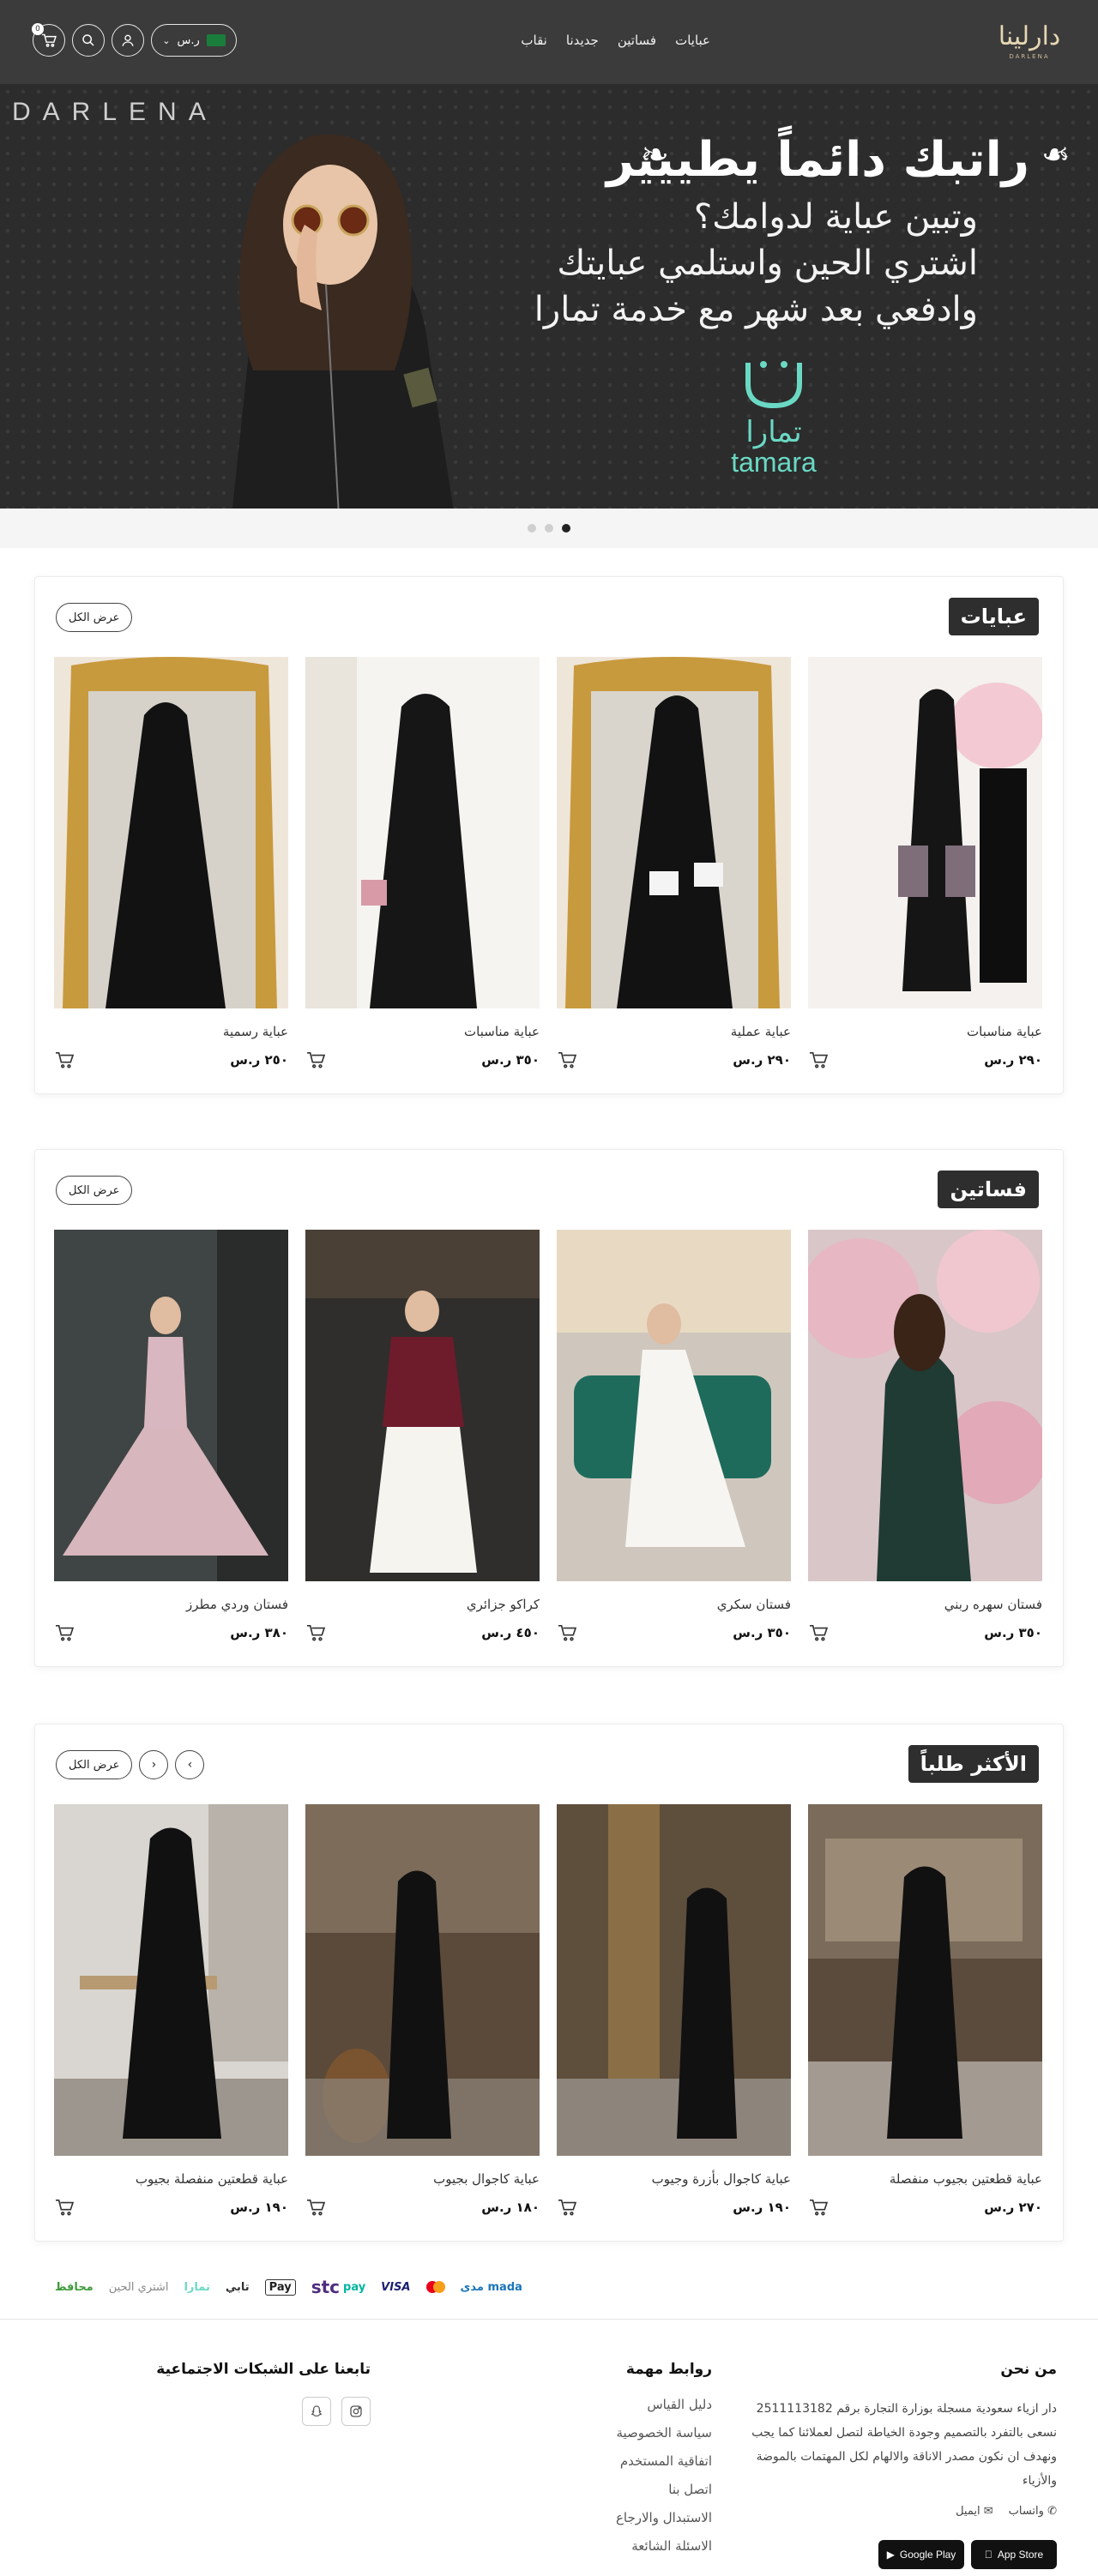 This screenshot has width=1098, height=2576. I want to click on product-card: كراكو جزائري ٤٥٠ ر.س, so click(423, 1435).